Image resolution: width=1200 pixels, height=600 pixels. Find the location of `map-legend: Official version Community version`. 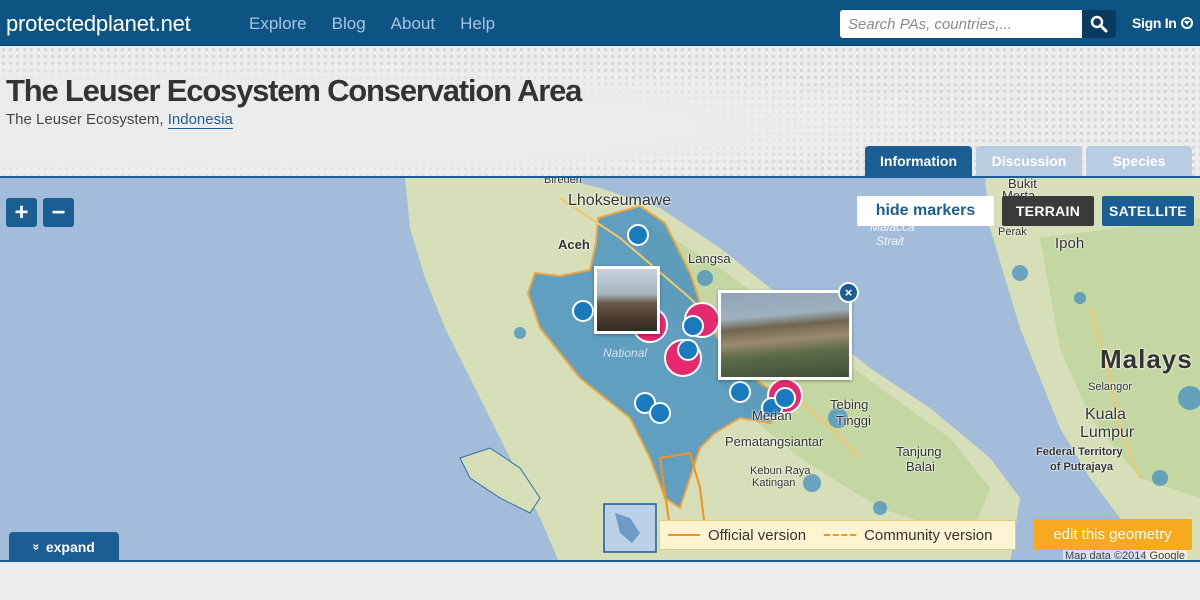

map-legend: Official version Community version is located at coordinates (837, 535).